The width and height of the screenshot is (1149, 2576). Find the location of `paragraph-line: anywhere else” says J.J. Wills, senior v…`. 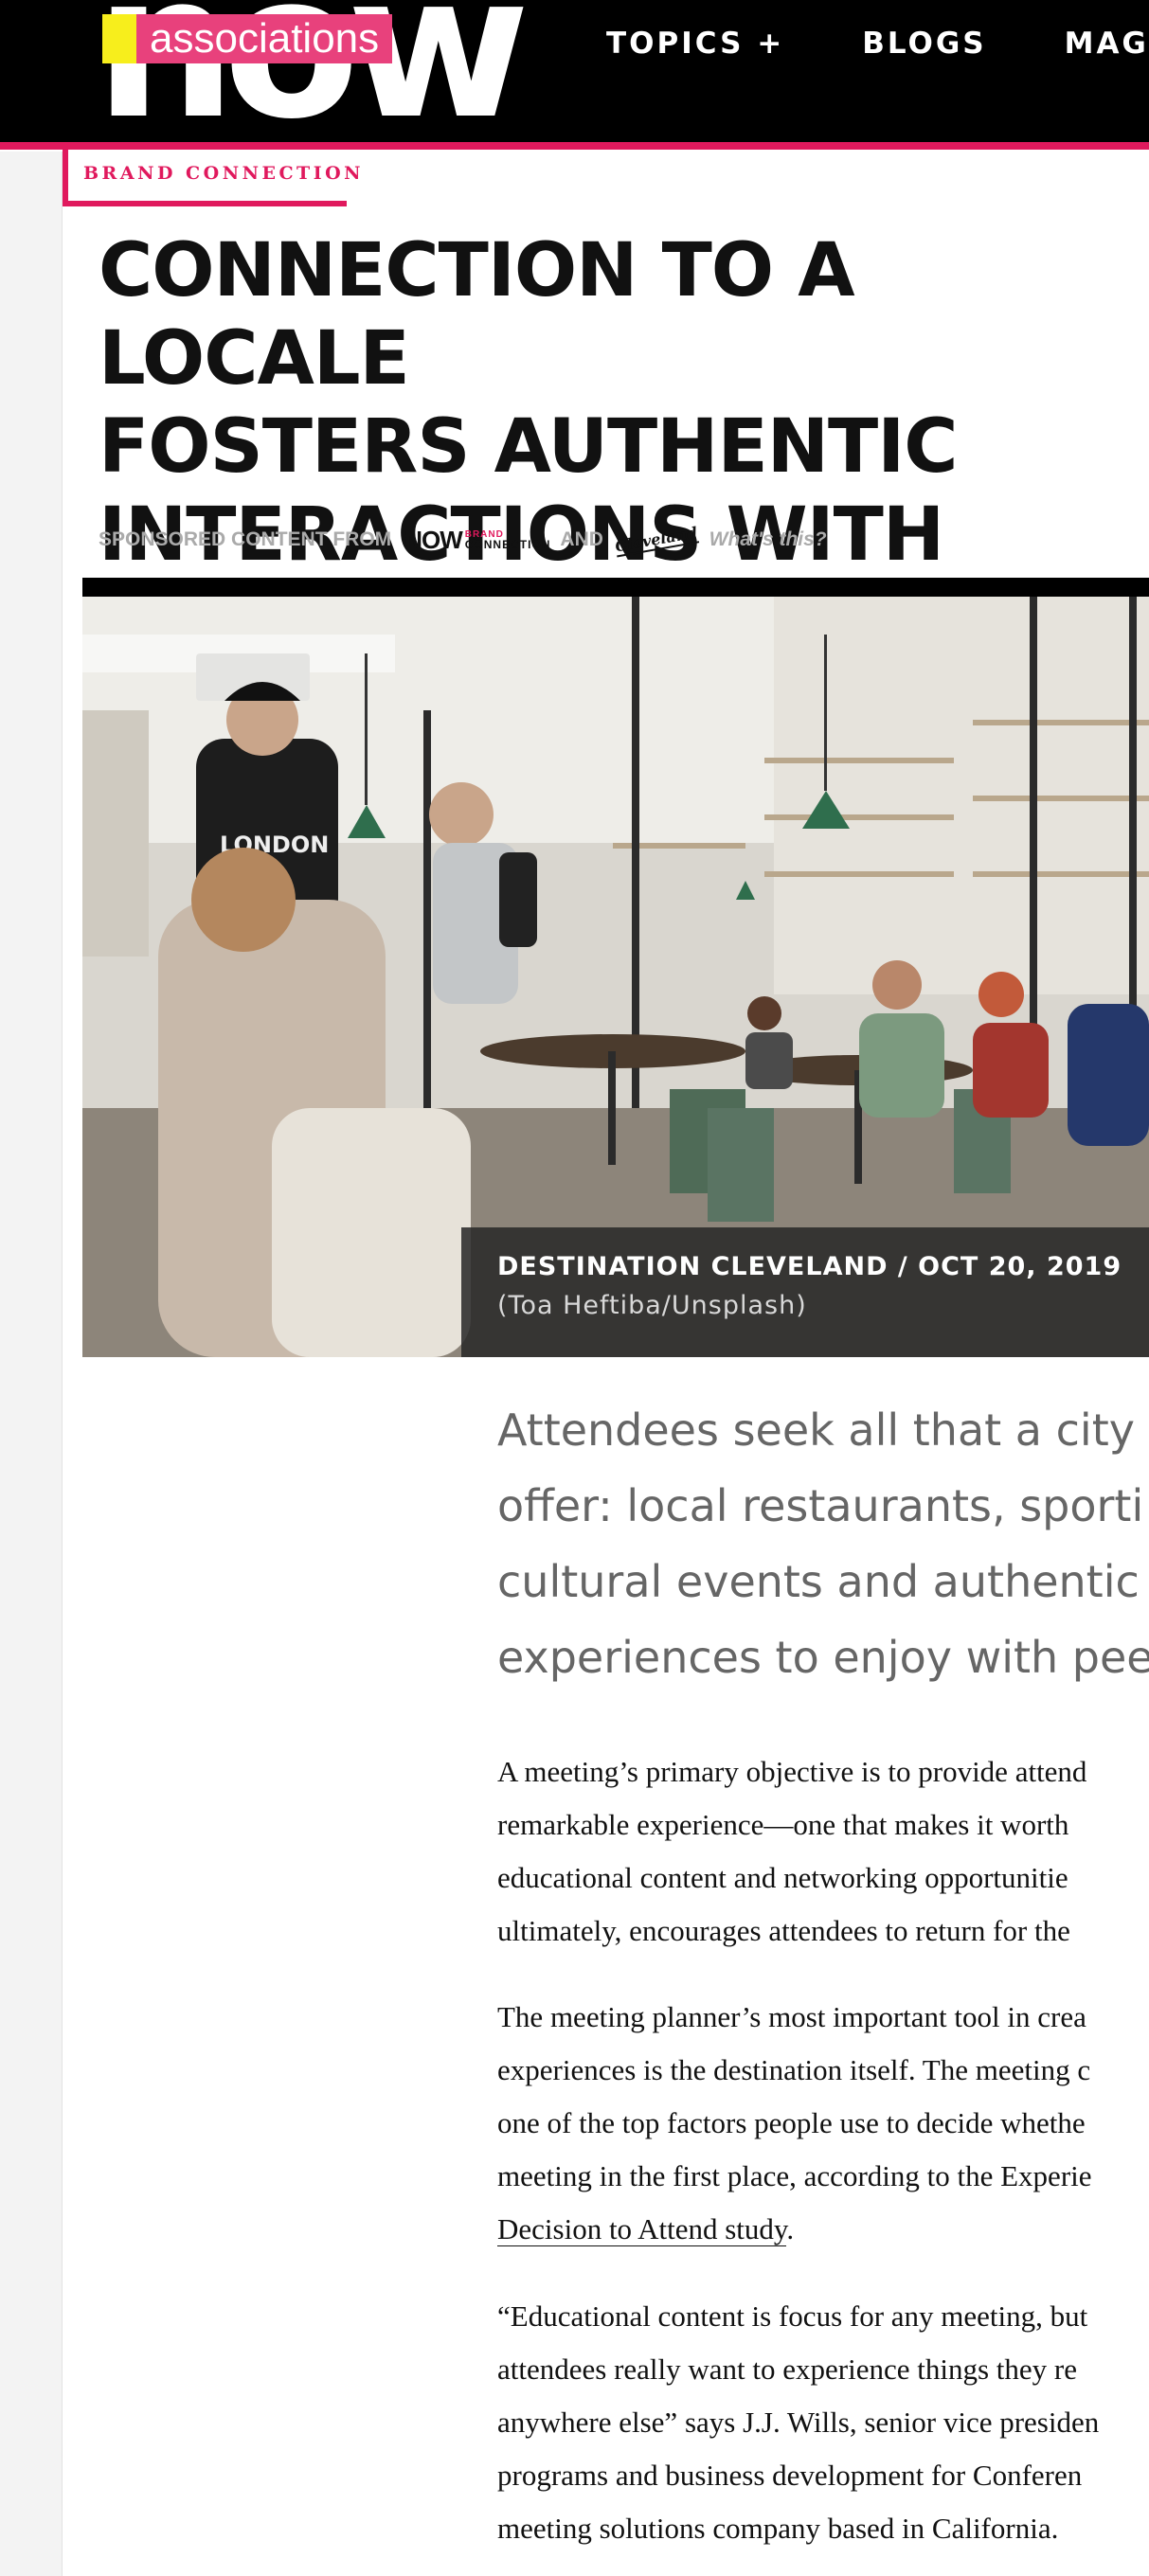

paragraph-line: anywhere else” says J.J. Wills, senior v… is located at coordinates (798, 2422).